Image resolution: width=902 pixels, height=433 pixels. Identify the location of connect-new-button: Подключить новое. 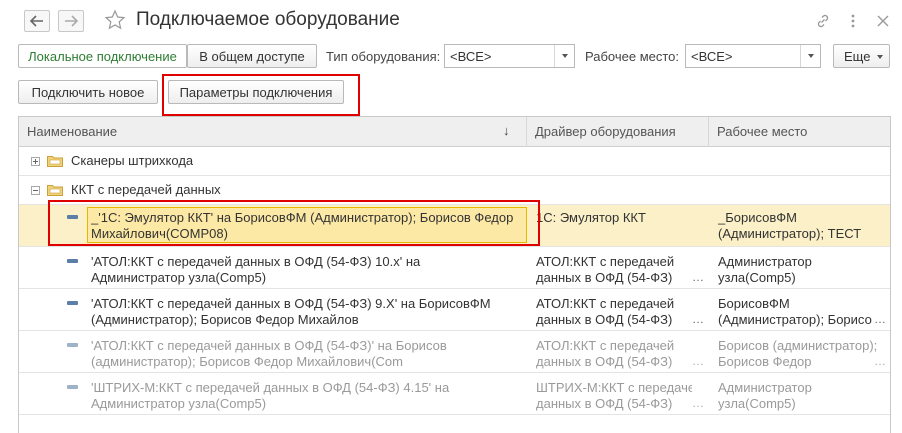
(88, 92).